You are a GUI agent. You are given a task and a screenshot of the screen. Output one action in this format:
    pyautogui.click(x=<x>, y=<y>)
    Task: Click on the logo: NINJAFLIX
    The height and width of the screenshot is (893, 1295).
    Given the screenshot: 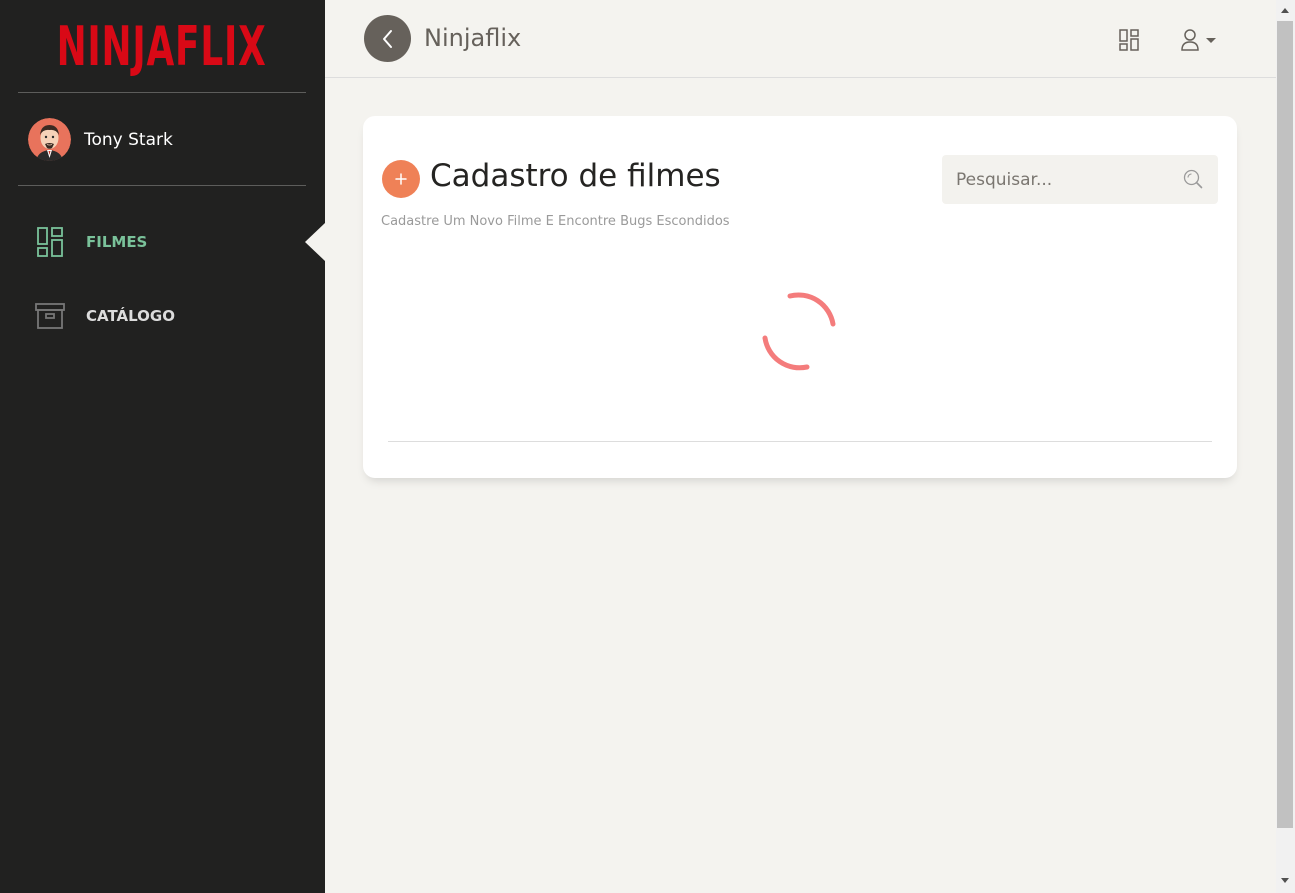 What is the action you would take?
    pyautogui.click(x=162, y=46)
    